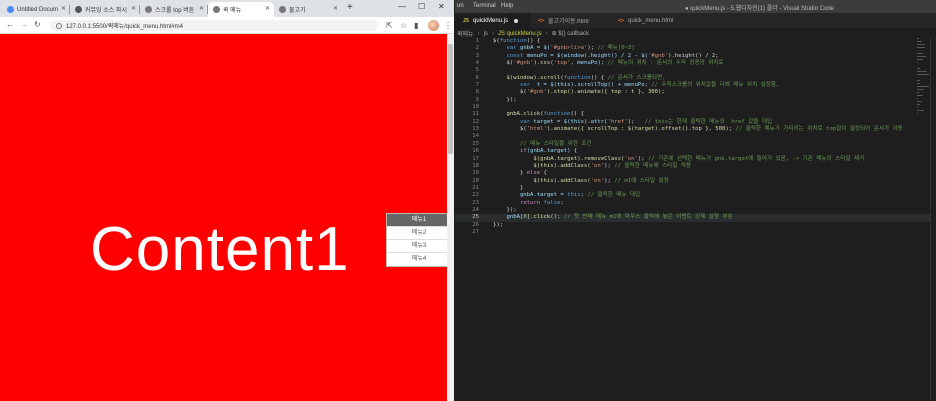 This screenshot has height=401, width=936. What do you see at coordinates (695, 173) in the screenshot?
I see `code-line: 19 } else {` at bounding box center [695, 173].